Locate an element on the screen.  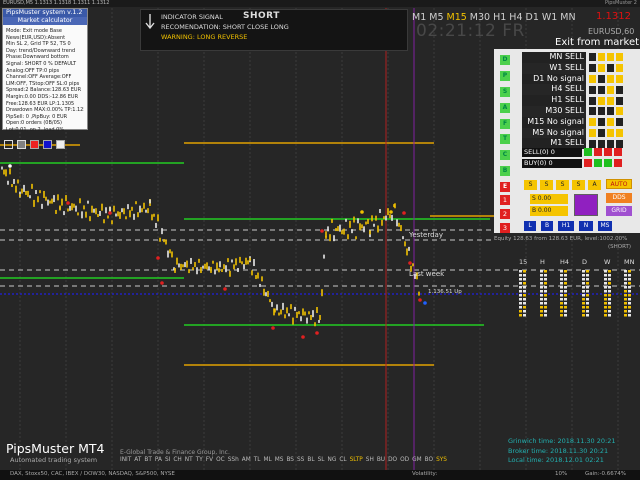
buy-value-box: B 0.00 is located at coordinates (549, 211).